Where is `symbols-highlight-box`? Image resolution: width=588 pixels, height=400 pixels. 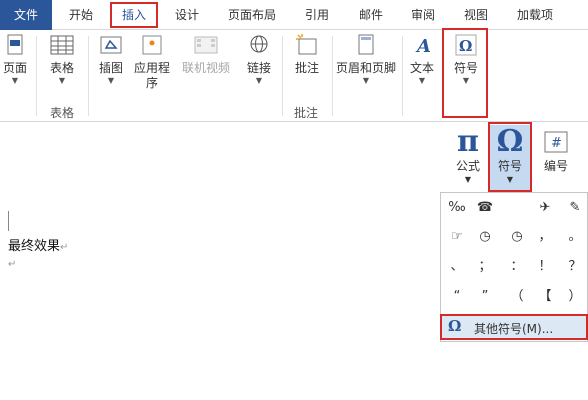 symbols-highlight-box is located at coordinates (465, 73).